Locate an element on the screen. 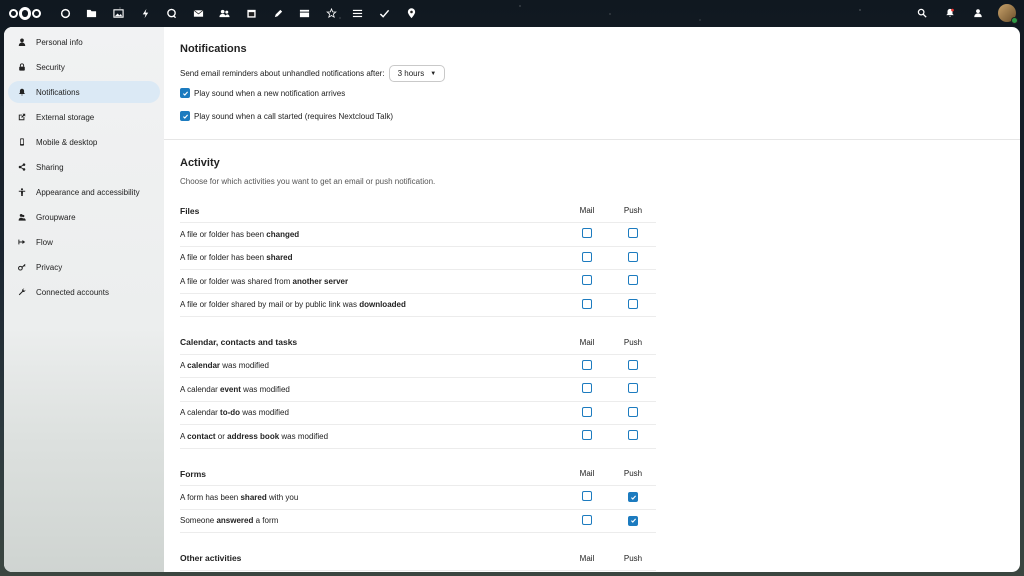 This screenshot has height=576, width=1024. tasks-icon is located at coordinates (358, 13).